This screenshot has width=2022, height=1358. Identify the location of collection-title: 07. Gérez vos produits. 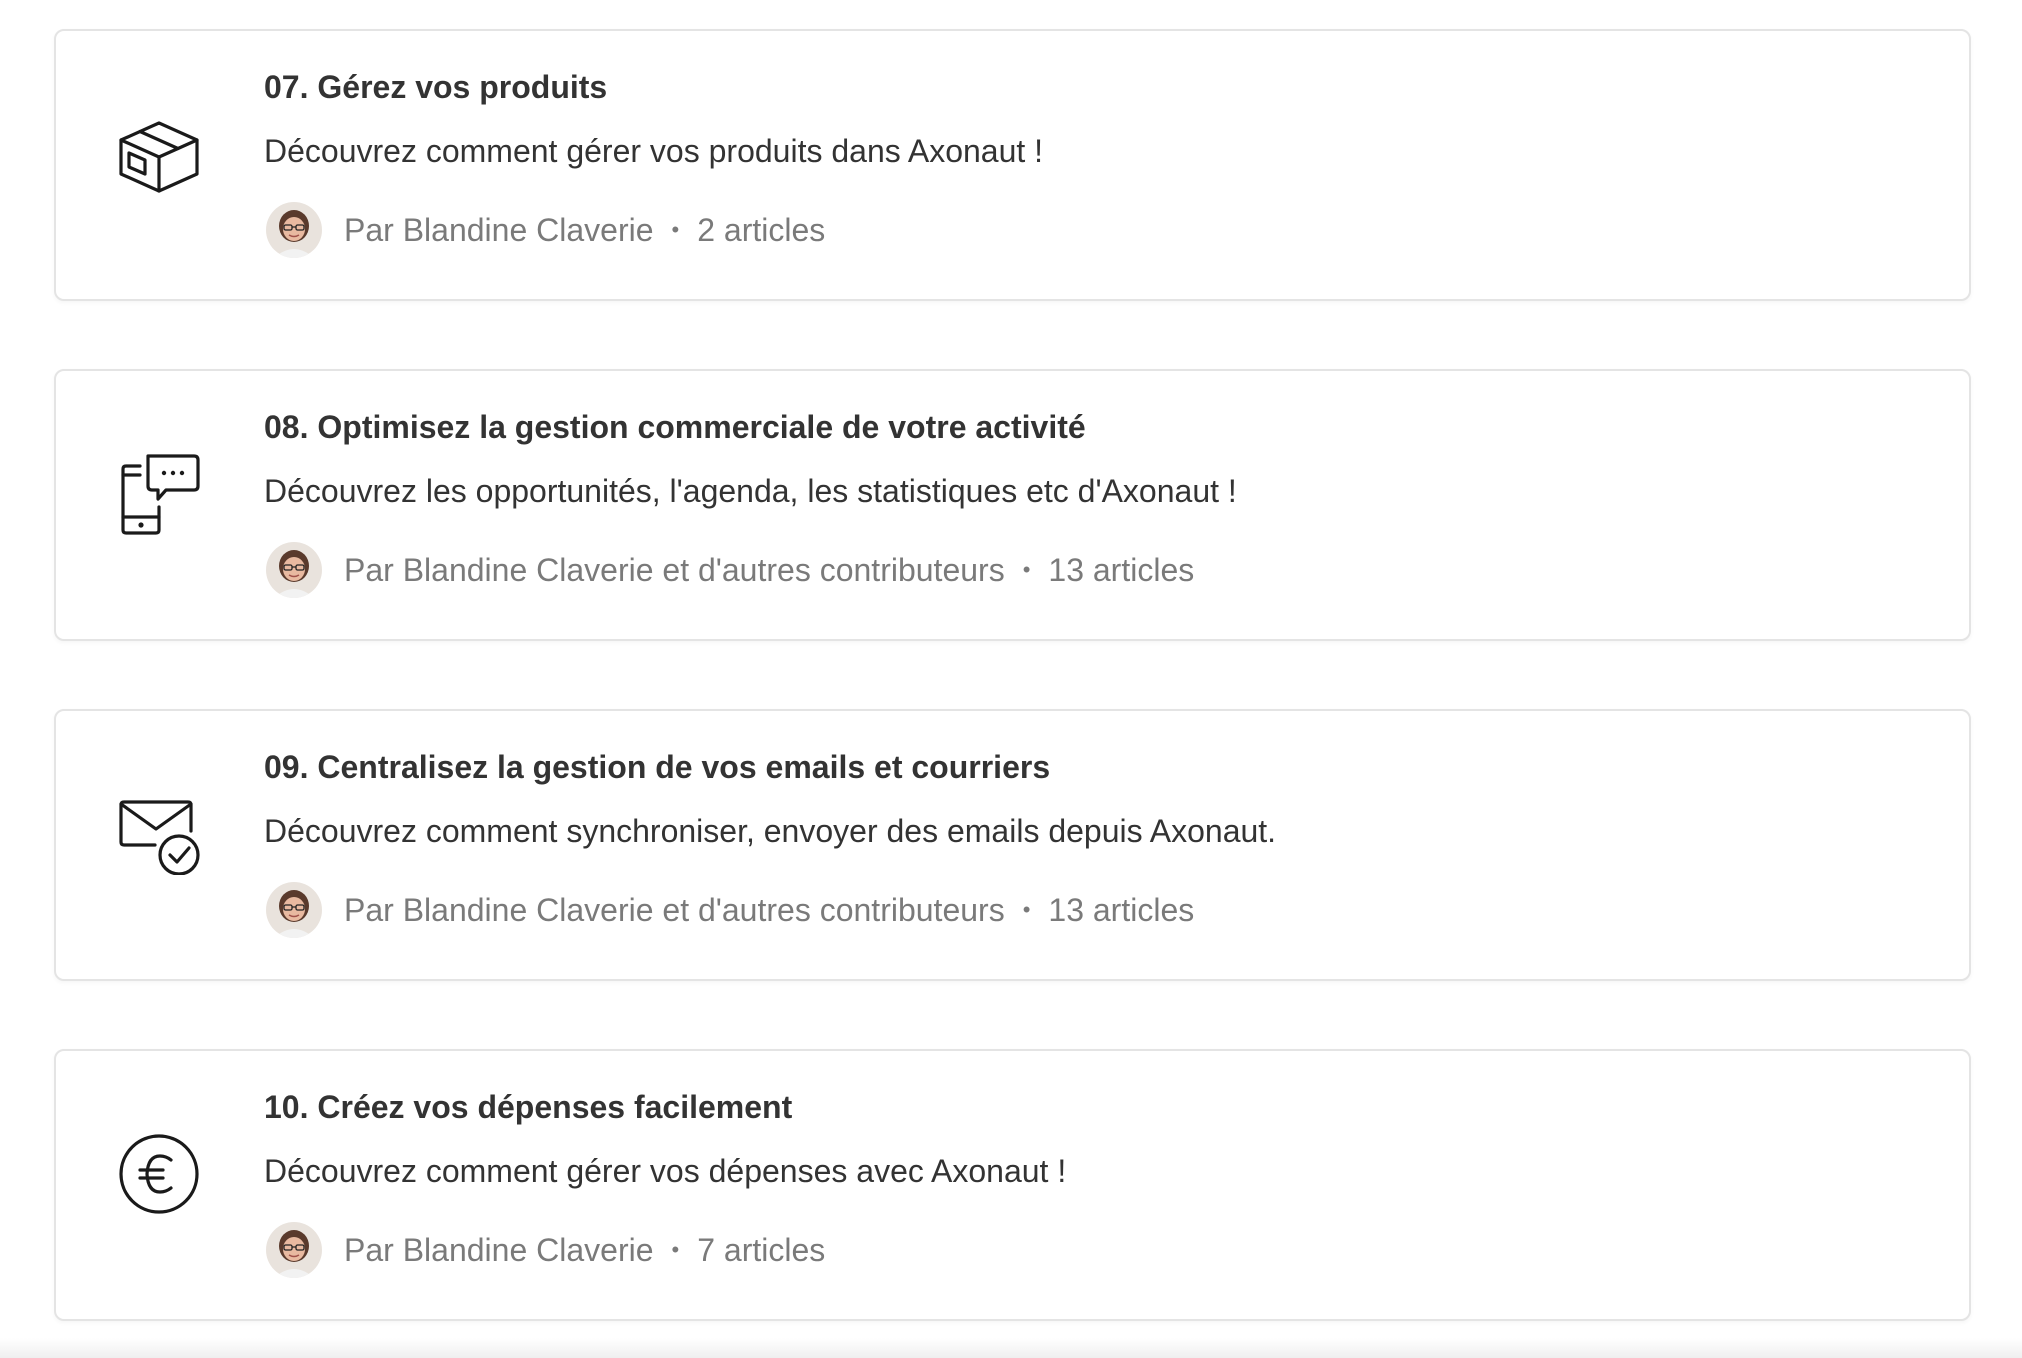
(435, 87).